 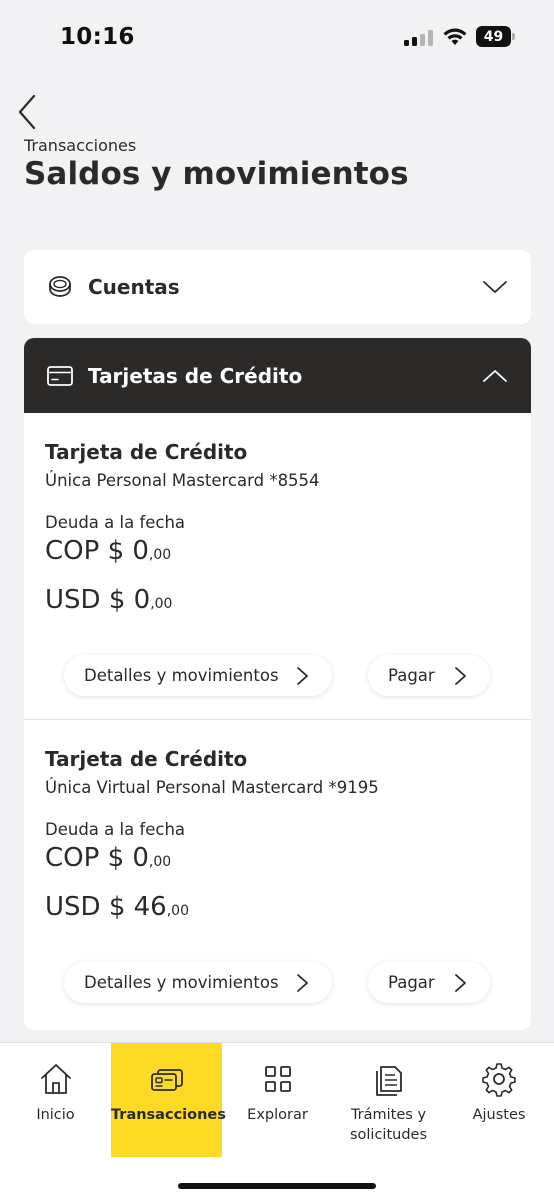 I want to click on card-name: Única Virtual Personal Mastercard *9195, so click(x=212, y=787).